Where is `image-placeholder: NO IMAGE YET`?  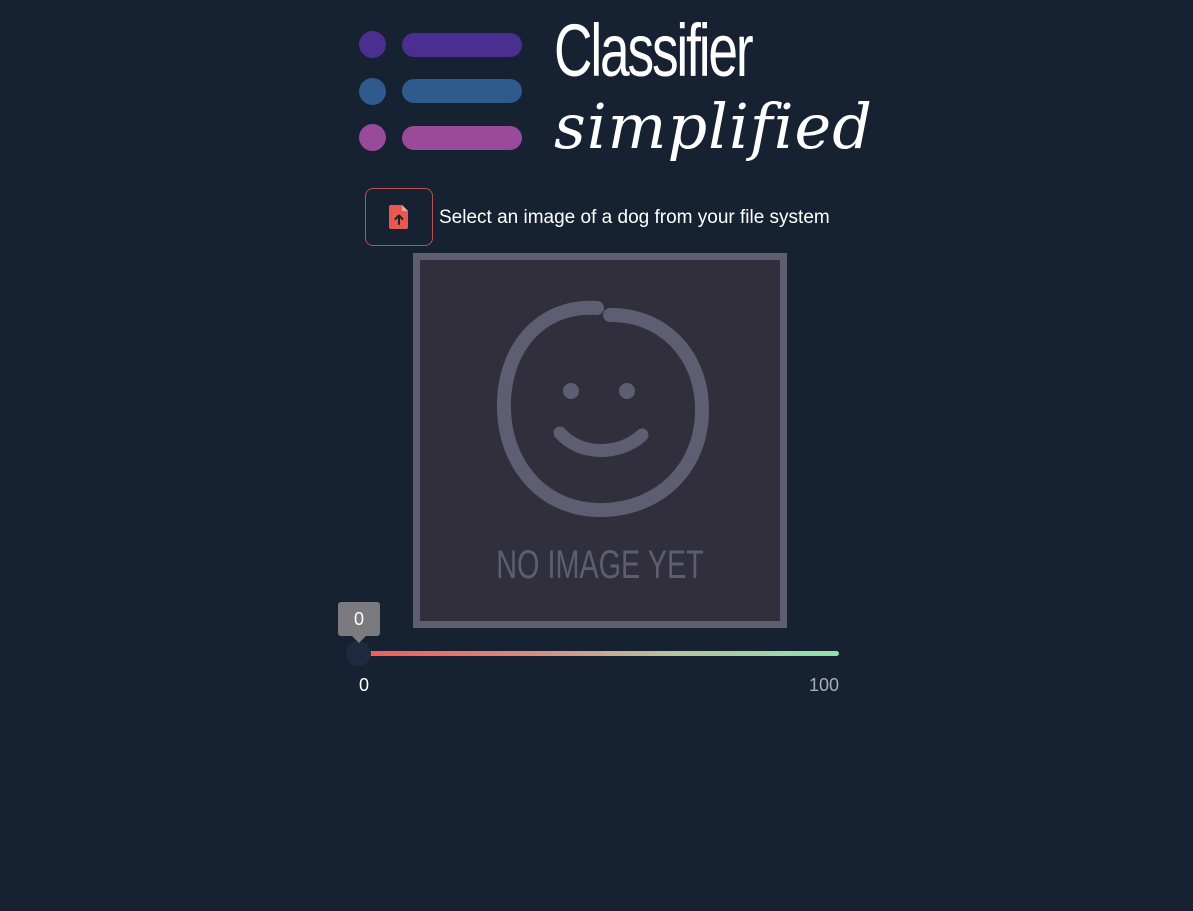 image-placeholder: NO IMAGE YET is located at coordinates (600, 440).